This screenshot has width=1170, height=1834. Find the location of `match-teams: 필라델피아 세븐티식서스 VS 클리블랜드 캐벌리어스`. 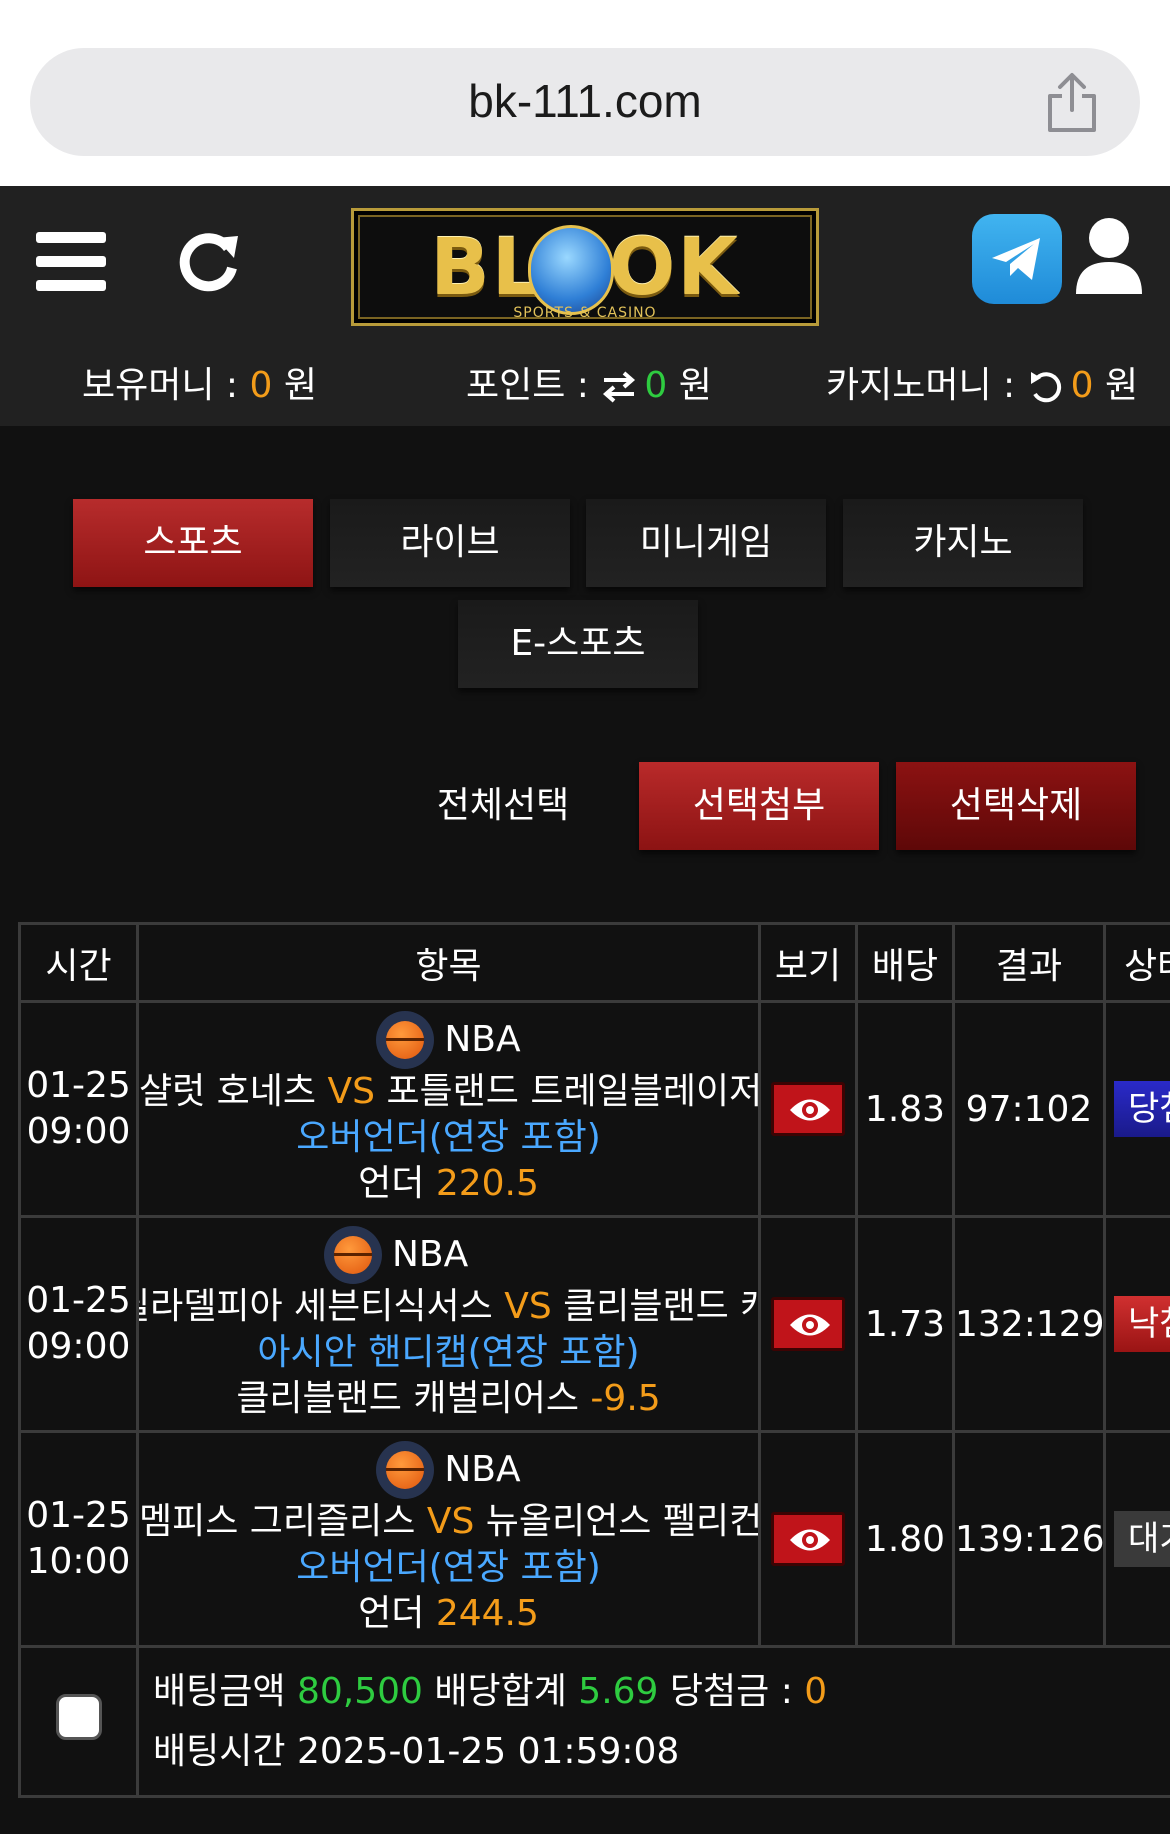

match-teams: 필라델피아 세븐티식서스 VS 클리블랜드 캐벌리어스 is located at coordinates (447, 1307).